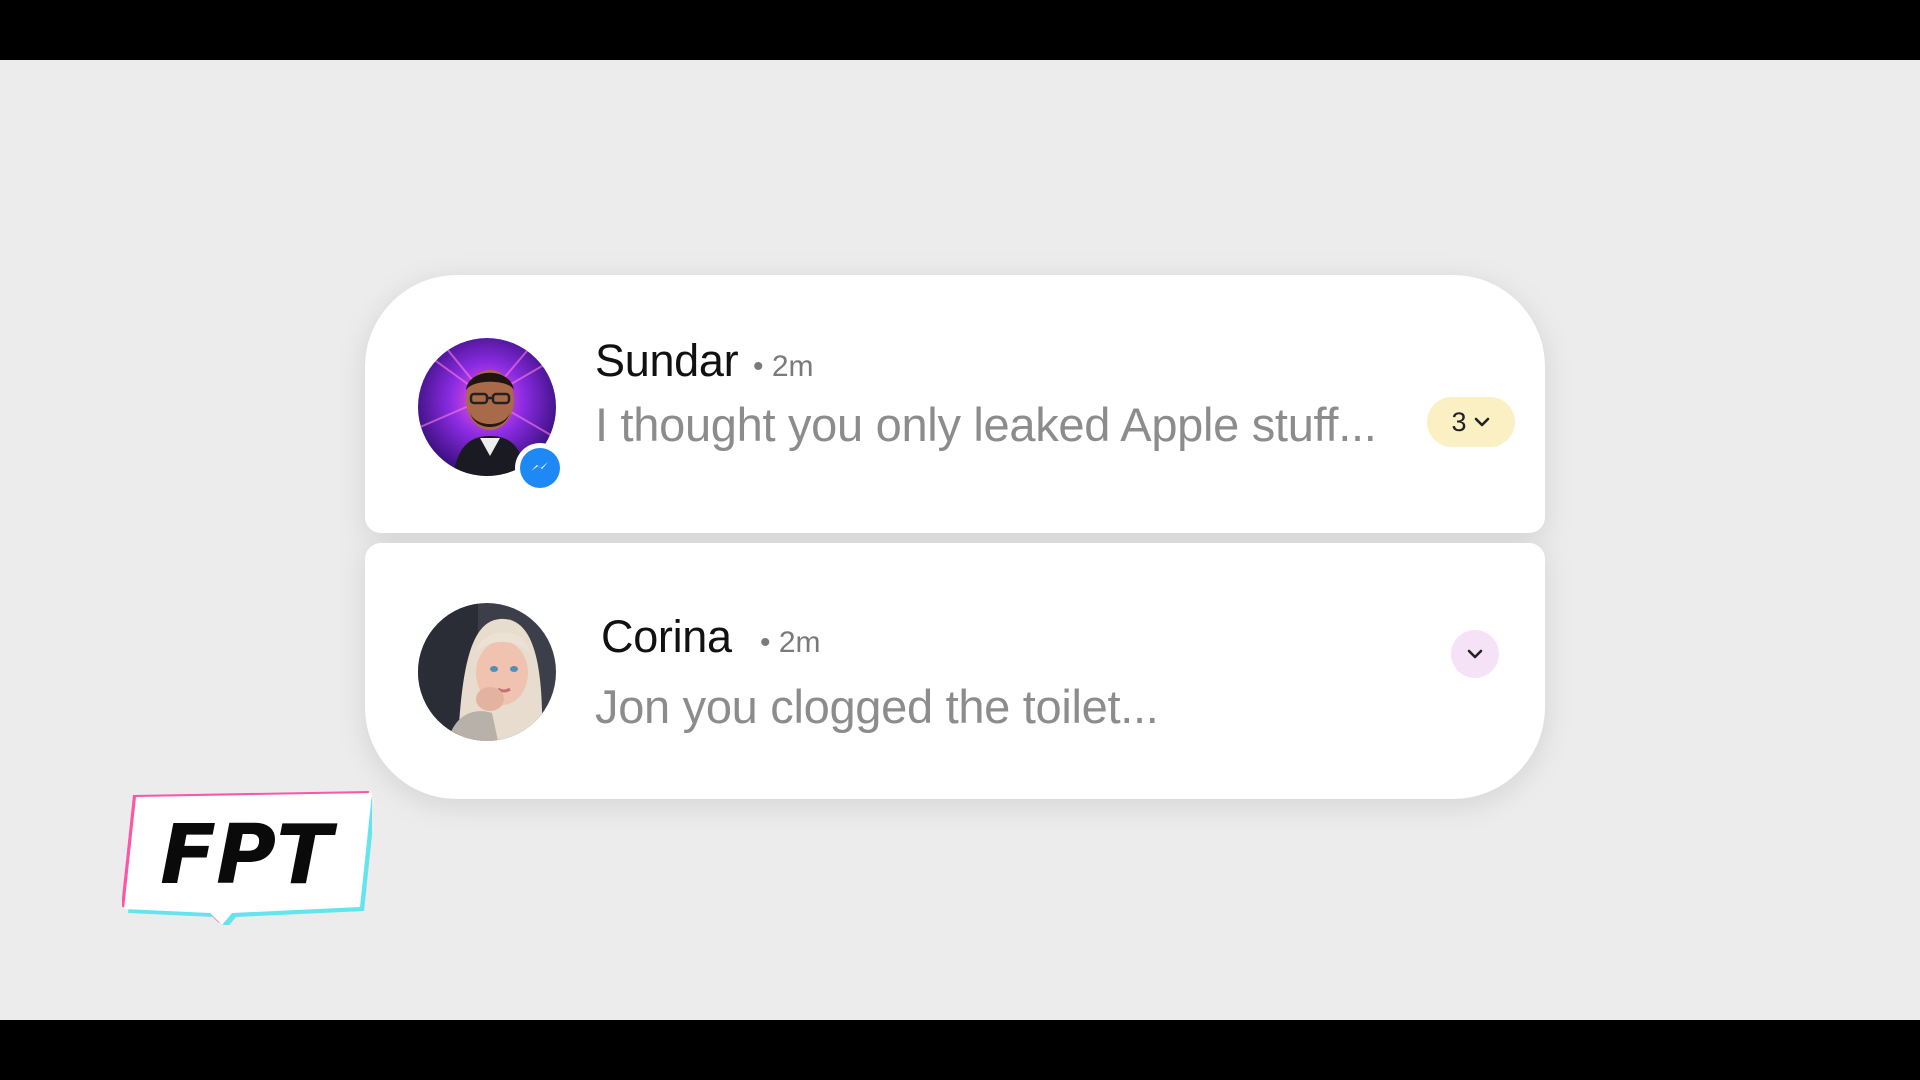 This screenshot has height=1080, width=1920. I want to click on avatar-corina, so click(487, 672).